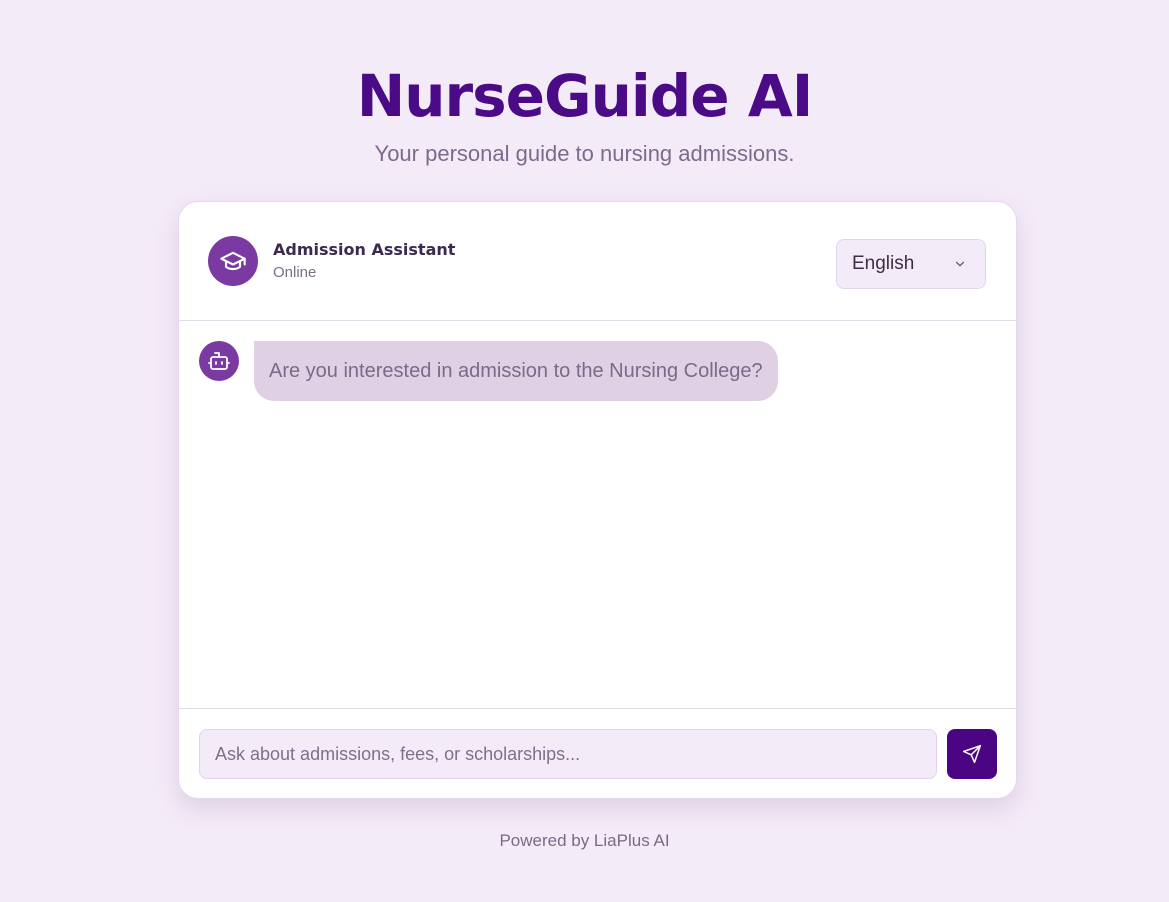  What do you see at coordinates (364, 249) in the screenshot?
I see `assistant-name: Admission Assistant` at bounding box center [364, 249].